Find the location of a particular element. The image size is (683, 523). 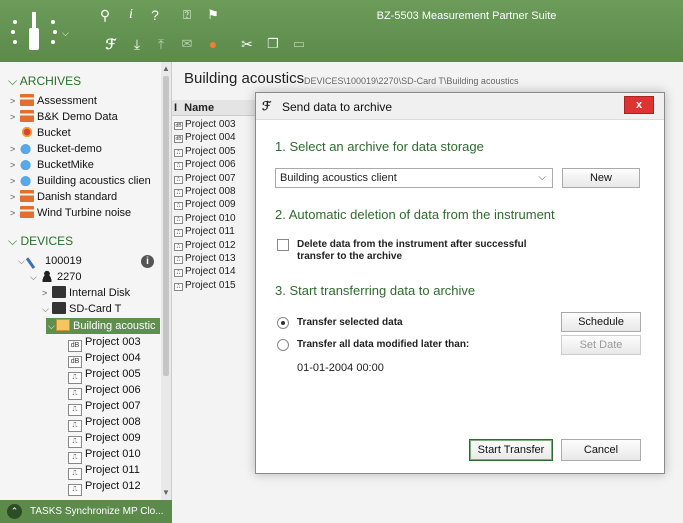

transfer-modified-radio is located at coordinates (283, 345).